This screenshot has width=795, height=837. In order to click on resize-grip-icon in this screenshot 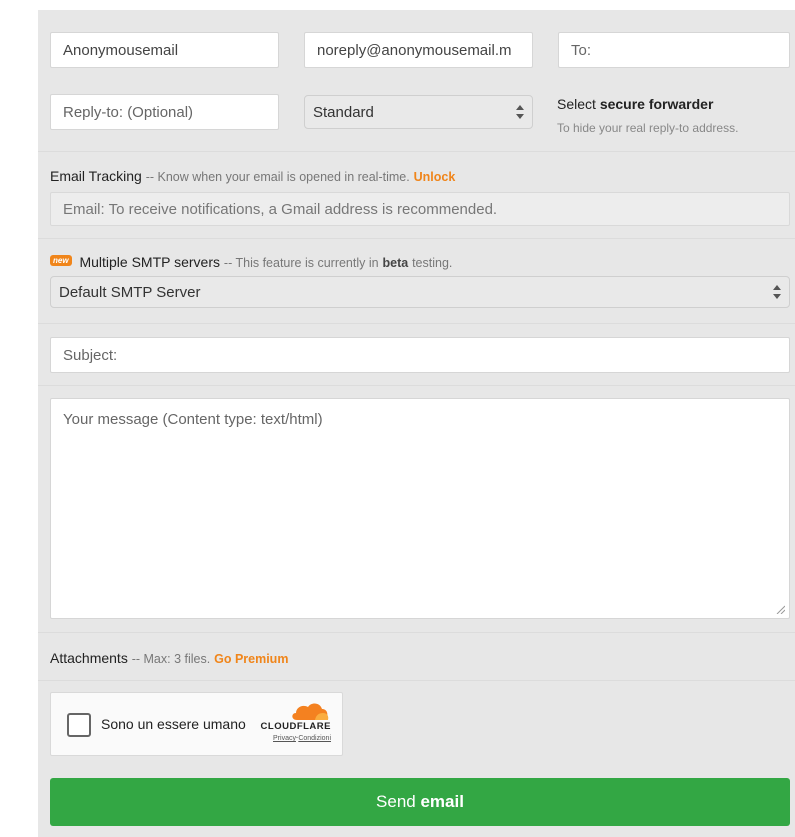, I will do `click(780, 609)`.